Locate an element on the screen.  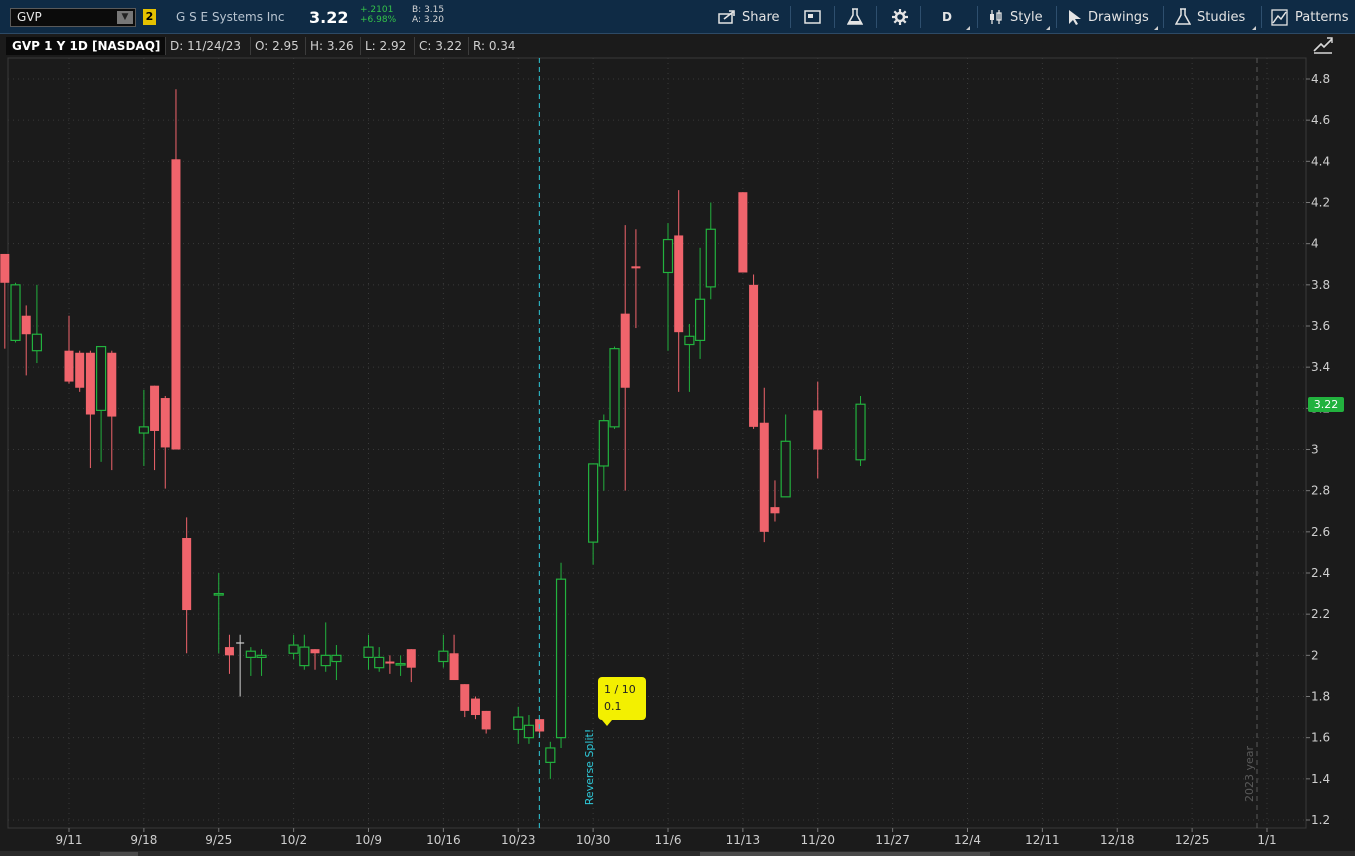
y-tick-label: 2.2 is located at coordinates (1320, 614).